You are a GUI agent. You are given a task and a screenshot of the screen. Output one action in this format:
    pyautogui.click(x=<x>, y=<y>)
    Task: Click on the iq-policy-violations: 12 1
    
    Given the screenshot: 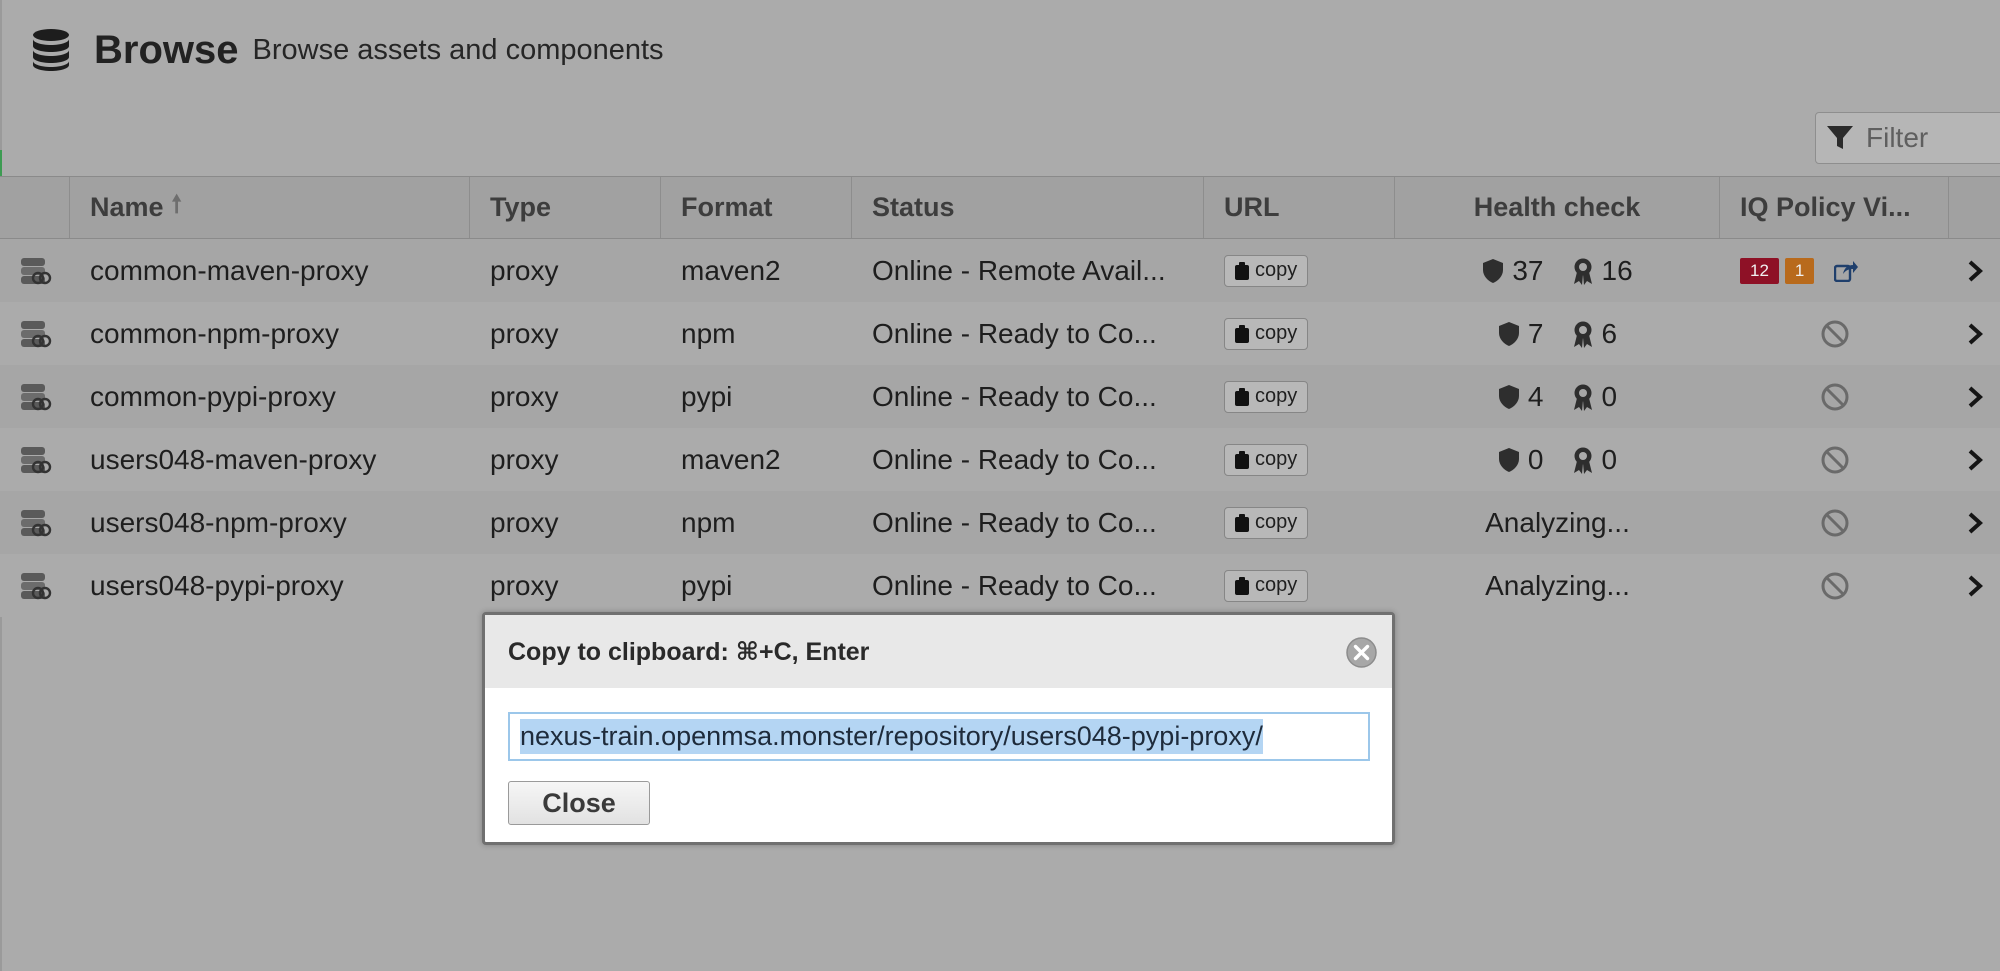 What is the action you would take?
    pyautogui.click(x=1799, y=270)
    